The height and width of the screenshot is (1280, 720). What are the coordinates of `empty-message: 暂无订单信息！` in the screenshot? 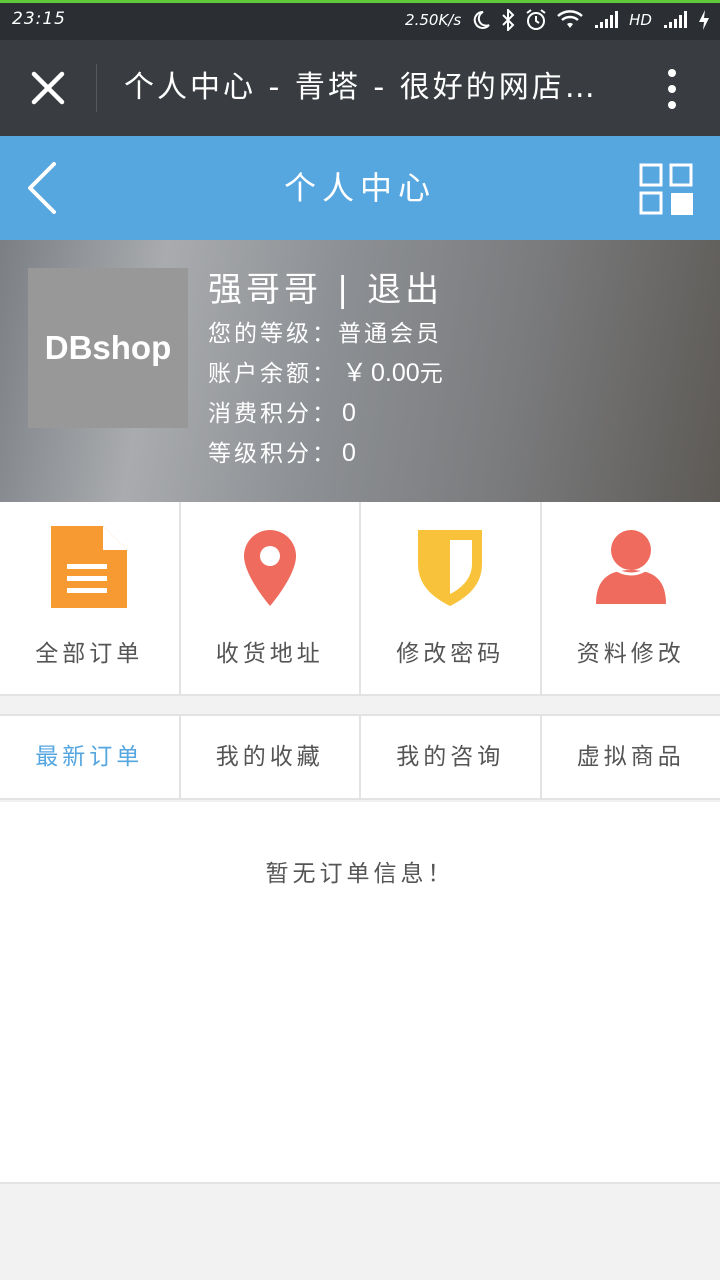 It's located at (360, 874).